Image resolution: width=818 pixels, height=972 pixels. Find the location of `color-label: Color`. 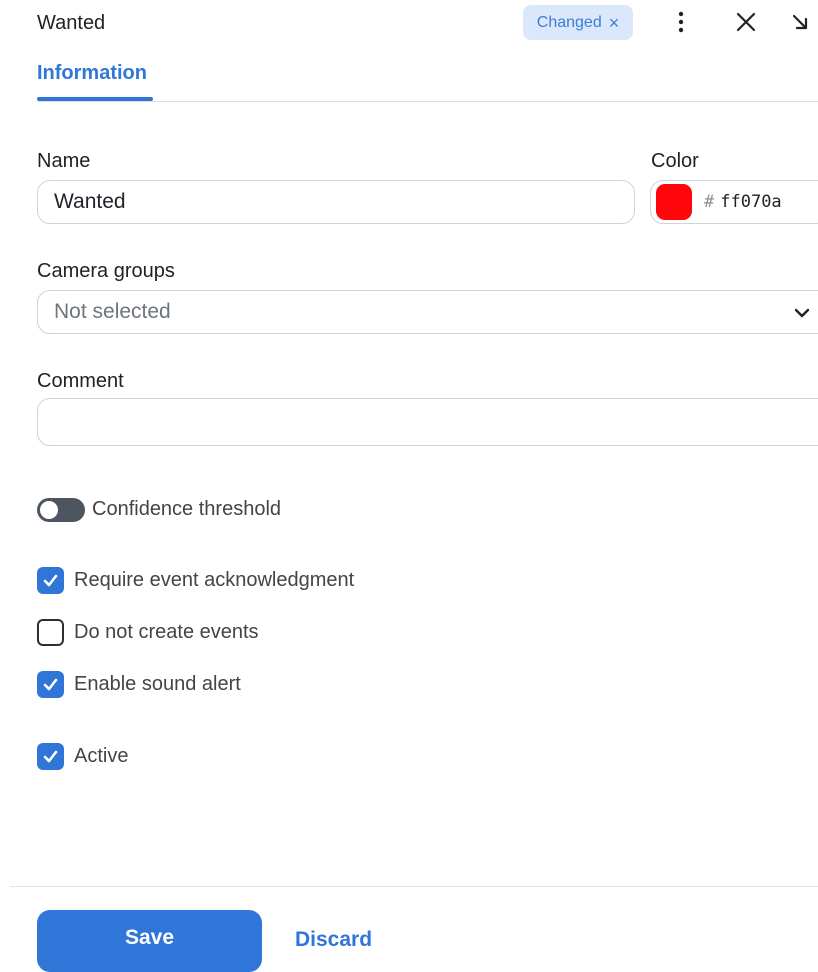

color-label: Color is located at coordinates (675, 161).